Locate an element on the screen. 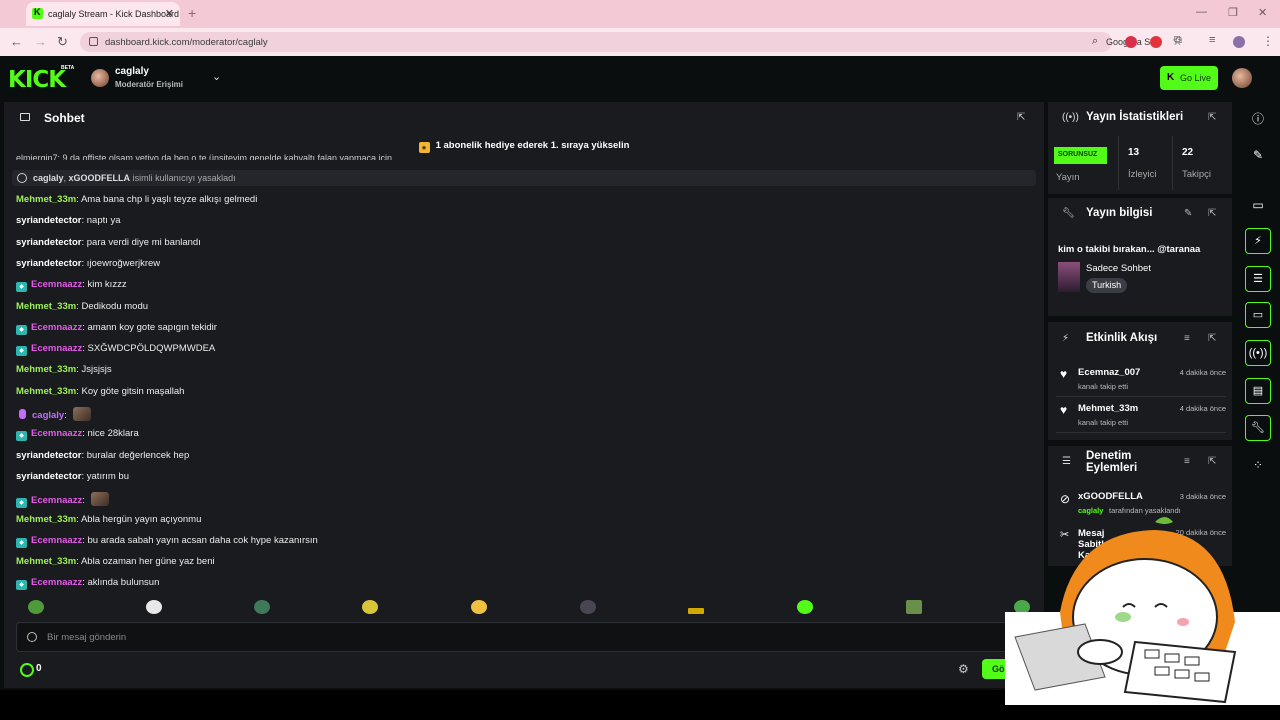  wrench-toggle-icon: 🔧︎ is located at coordinates (1258, 428).